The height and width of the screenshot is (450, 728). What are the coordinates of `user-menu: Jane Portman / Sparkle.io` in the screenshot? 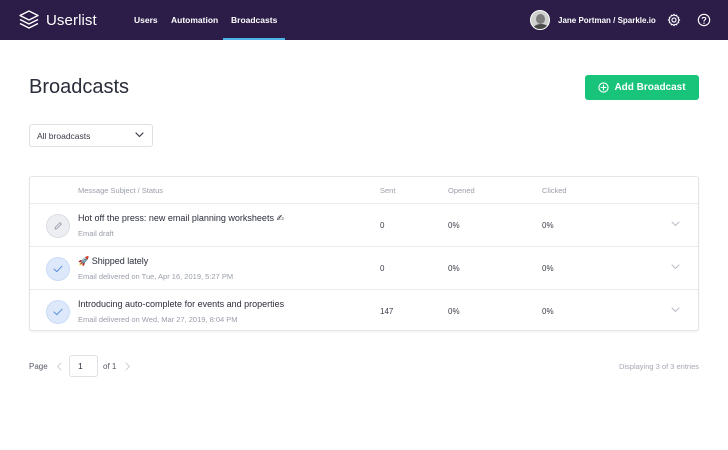 It's located at (593, 20).